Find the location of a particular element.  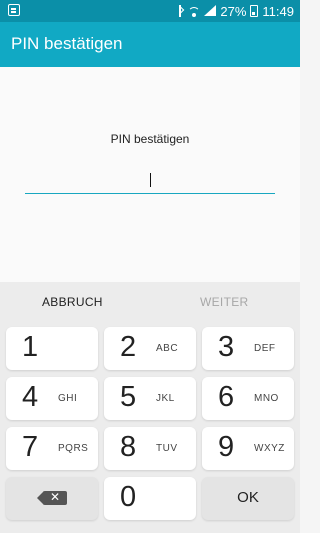

key-number: 0 is located at coordinates (128, 497).